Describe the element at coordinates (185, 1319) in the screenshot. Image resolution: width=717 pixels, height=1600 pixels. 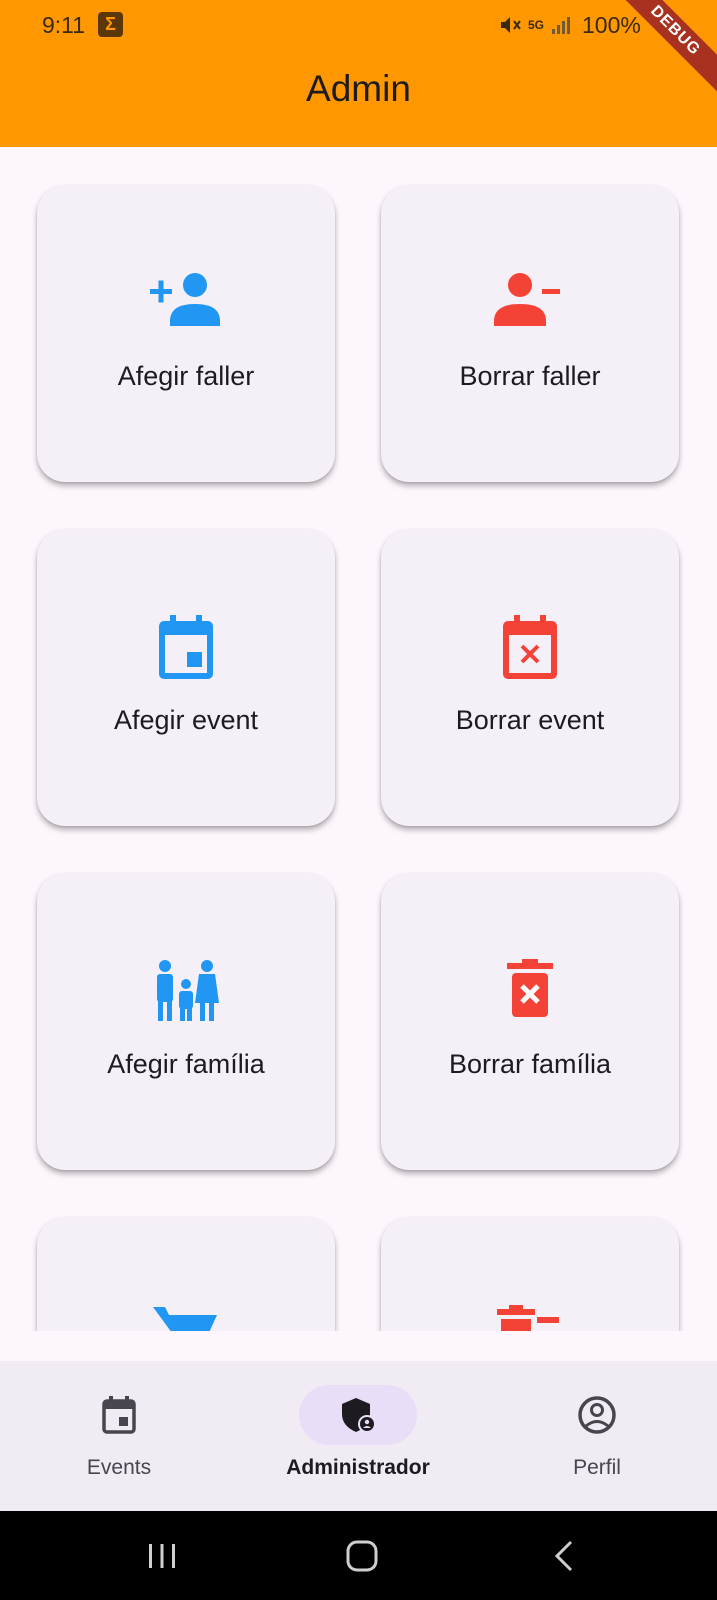
I see `shopping-cart-icon` at that location.